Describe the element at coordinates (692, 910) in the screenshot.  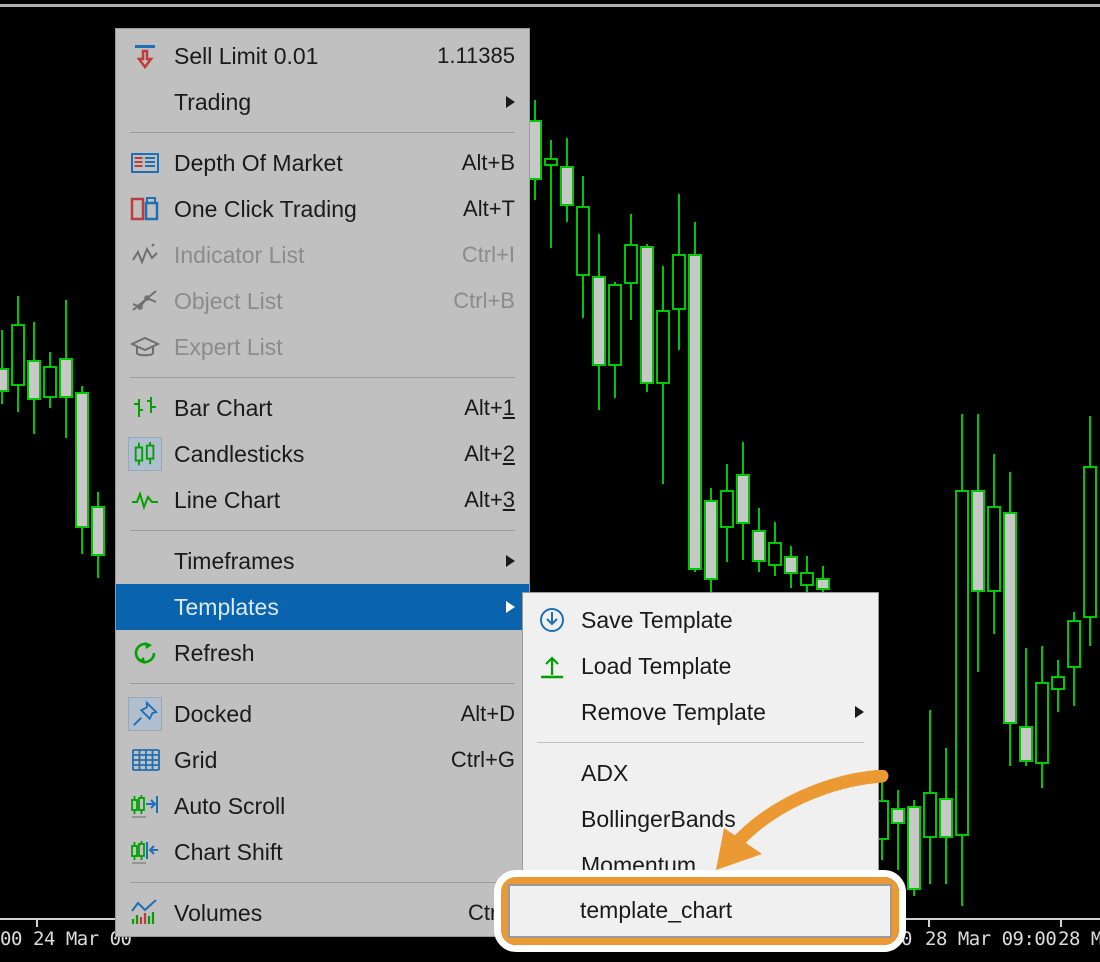
I see `submenu-item-template_chart: template_chart` at that location.